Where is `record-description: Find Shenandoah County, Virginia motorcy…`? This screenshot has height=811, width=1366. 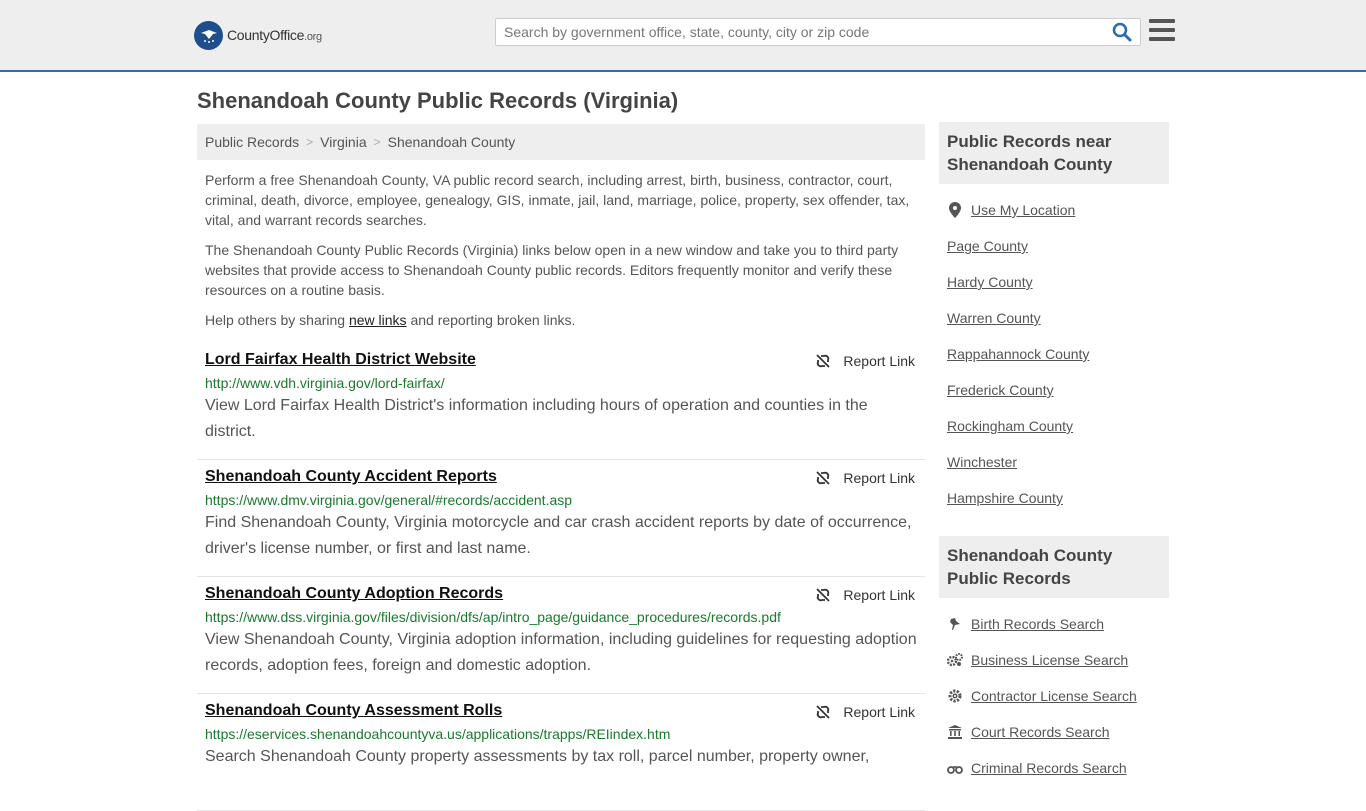
record-description: Find Shenandoah County, Virginia motorcy… is located at coordinates (558, 535).